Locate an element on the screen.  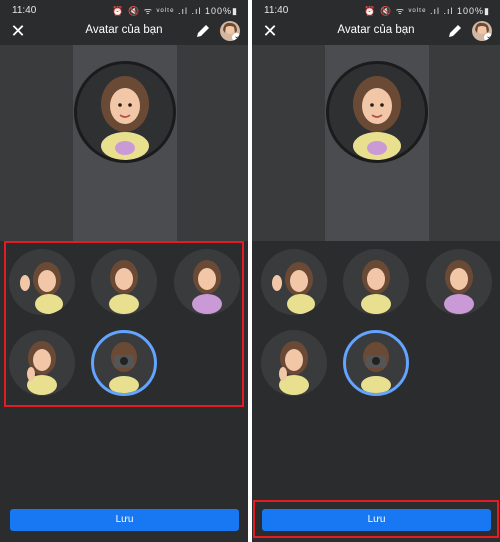
sticker-peace is located at coordinates (294, 363).